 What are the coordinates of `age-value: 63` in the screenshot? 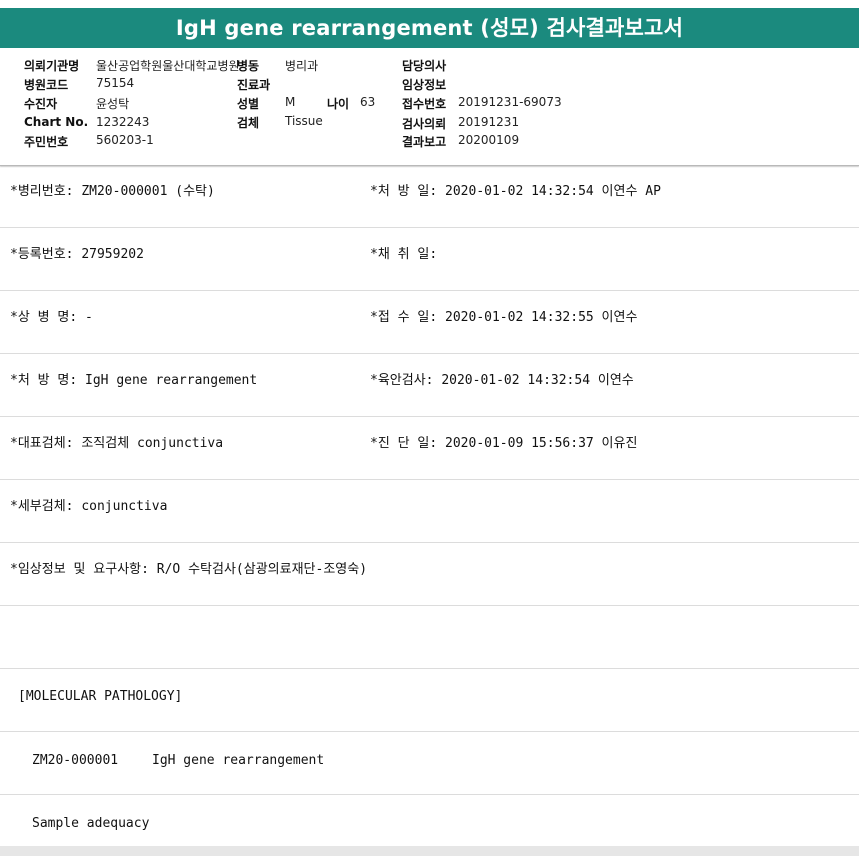 It's located at (368, 102).